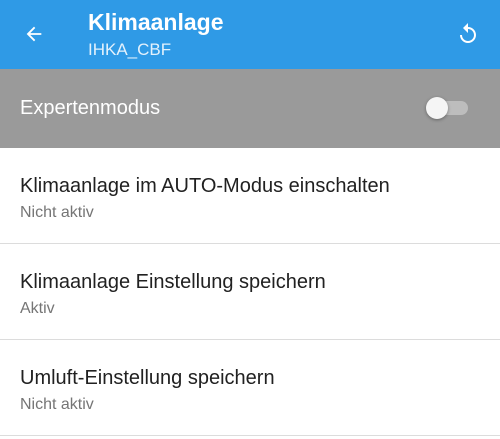 The image size is (500, 439). I want to click on reset-icon, so click(468, 33).